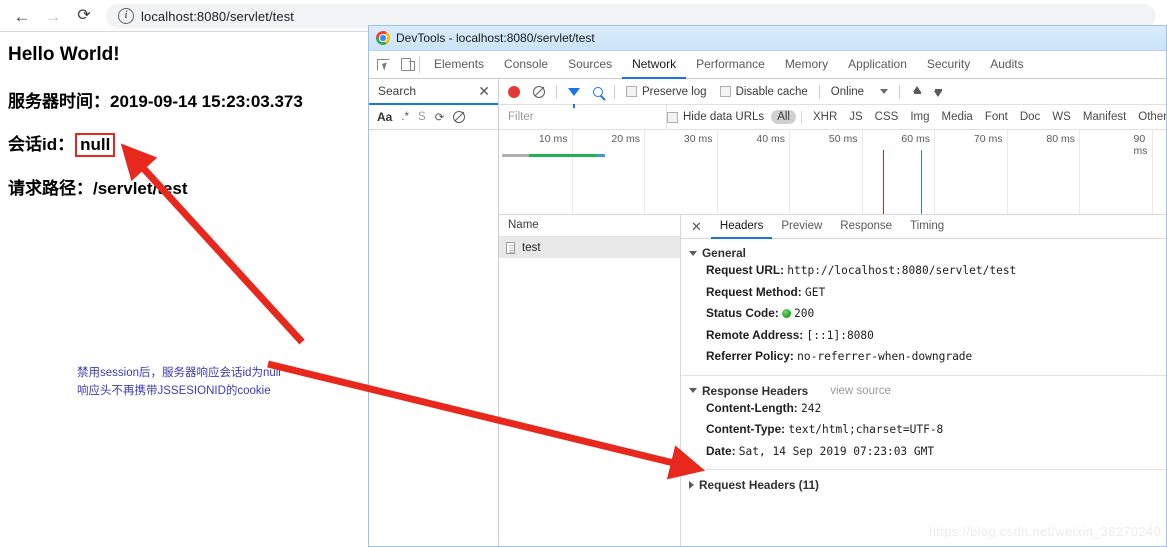  I want to click on upload-icon, so click(917, 92).